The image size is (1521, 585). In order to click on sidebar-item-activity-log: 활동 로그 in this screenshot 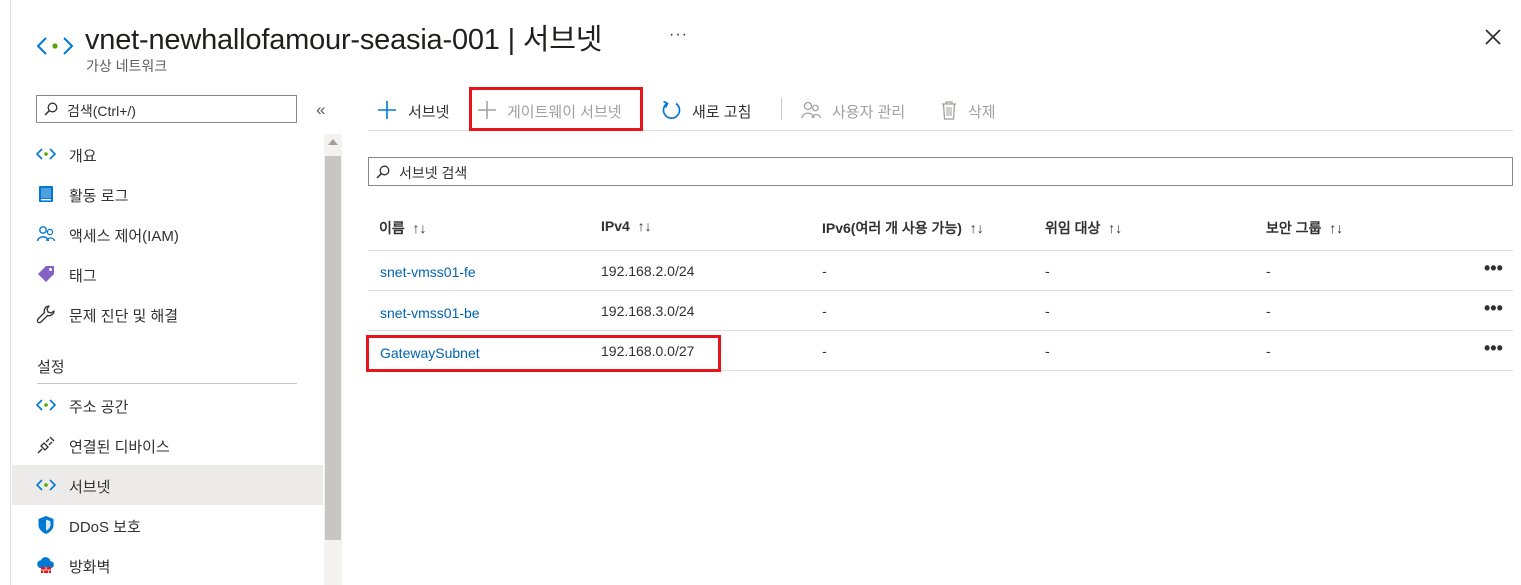, I will do `click(167, 194)`.